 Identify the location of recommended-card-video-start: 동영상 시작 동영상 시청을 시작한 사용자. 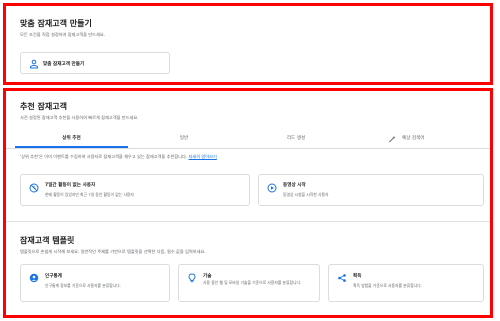
(371, 190).